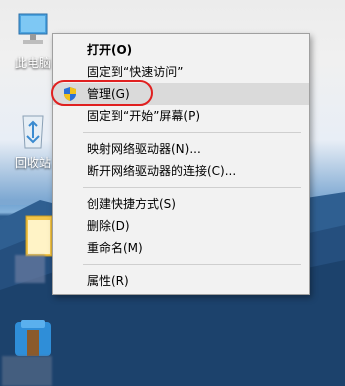  What do you see at coordinates (181, 281) in the screenshot?
I see `menu-item-properties: 属性(R)` at bounding box center [181, 281].